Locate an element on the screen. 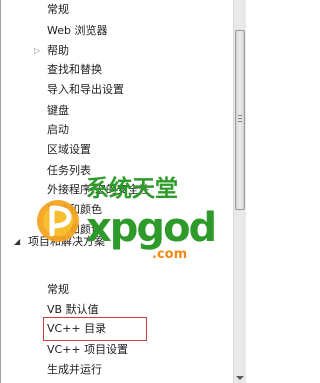 The width and height of the screenshot is (320, 383). tree-item-label: 导入和导出设置 is located at coordinates (85, 89).